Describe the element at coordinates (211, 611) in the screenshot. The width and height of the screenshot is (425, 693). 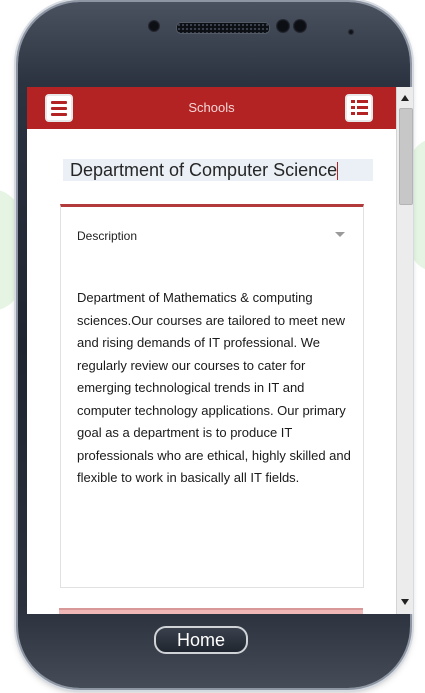
I see `next-card-edge` at that location.